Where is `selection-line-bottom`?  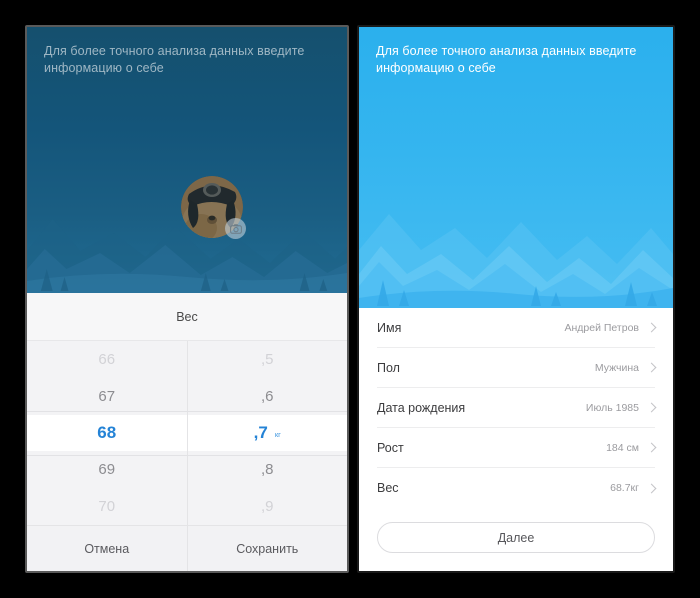
selection-line-bottom is located at coordinates (187, 456).